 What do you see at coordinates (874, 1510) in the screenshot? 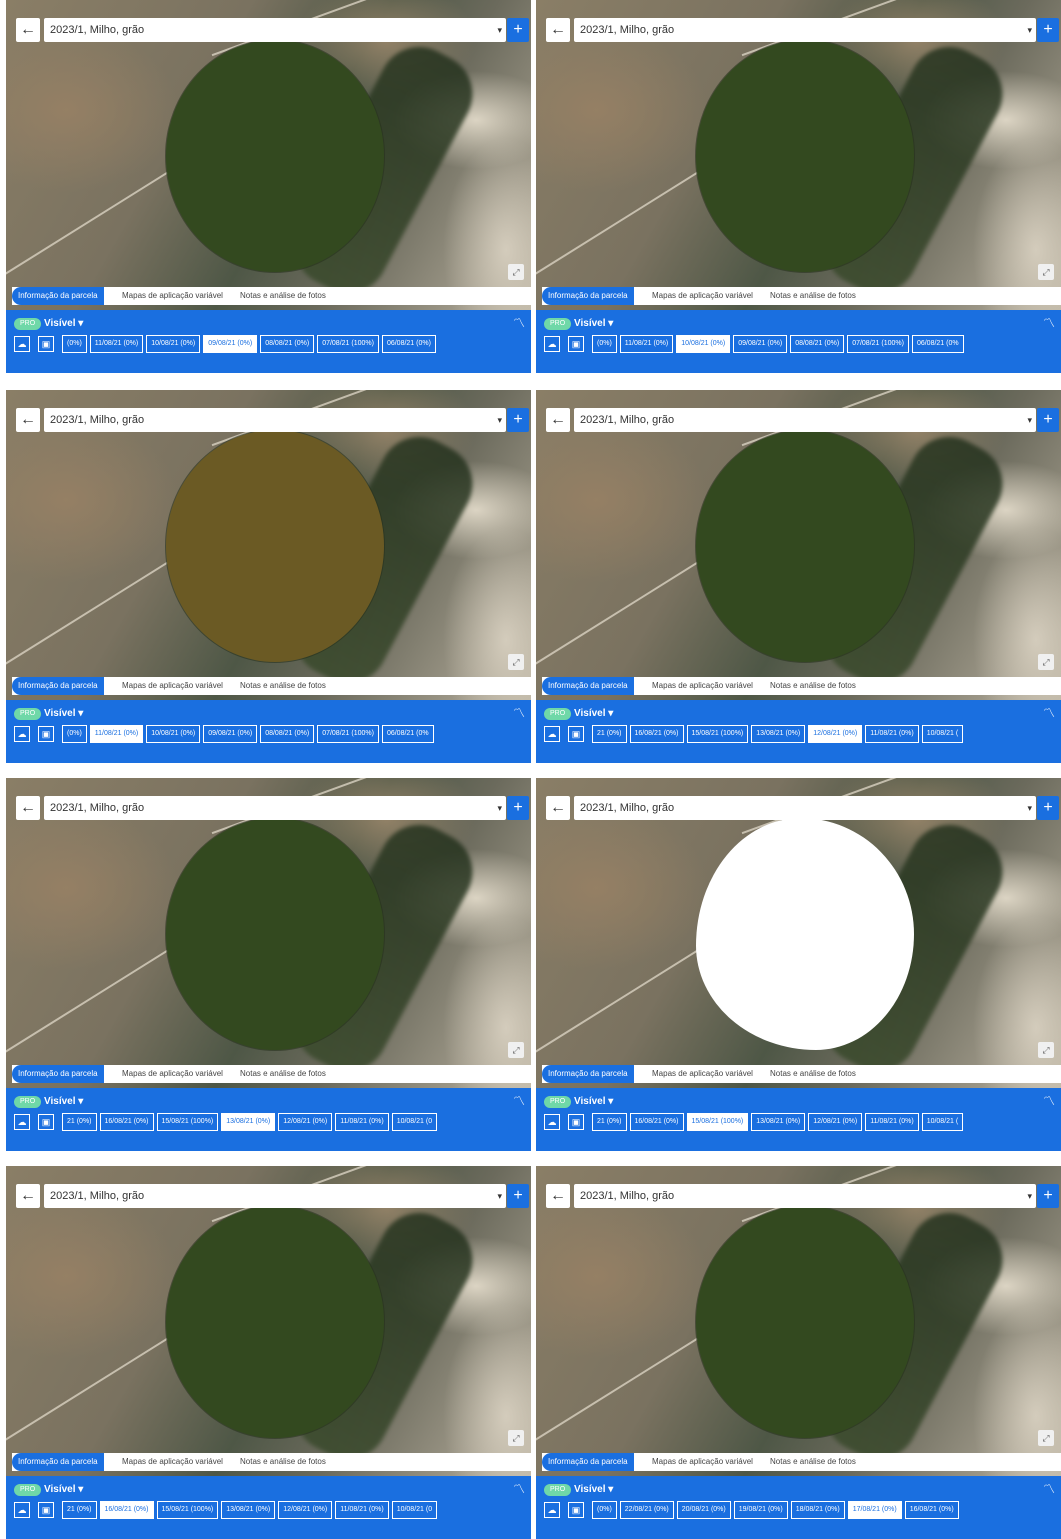
I see `date-chip: 17/08/21 (0%)` at bounding box center [874, 1510].